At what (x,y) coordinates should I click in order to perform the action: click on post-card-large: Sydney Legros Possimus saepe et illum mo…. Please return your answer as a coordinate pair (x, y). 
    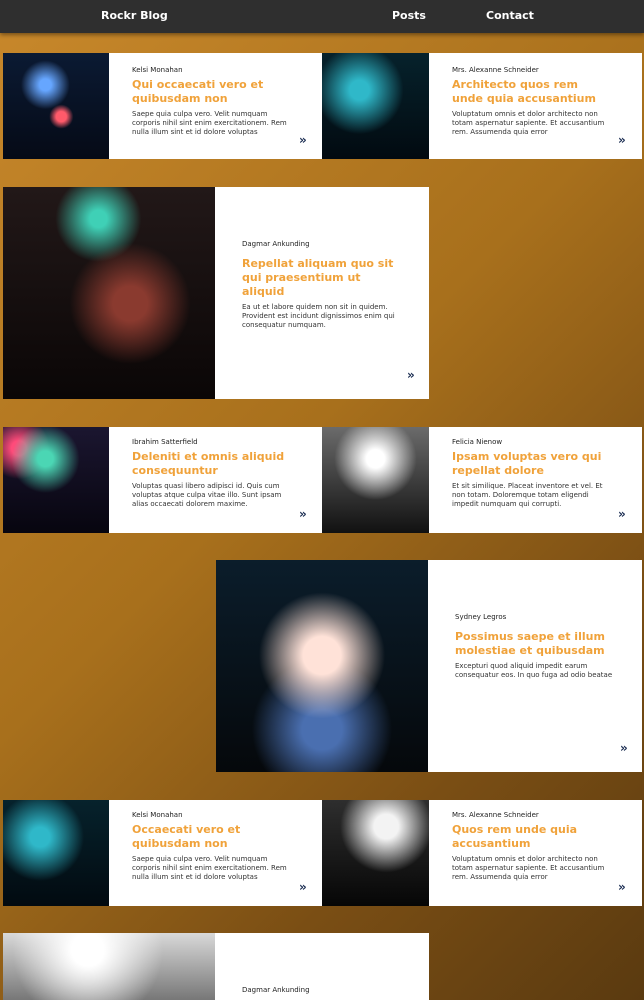
    Looking at the image, I should click on (429, 666).